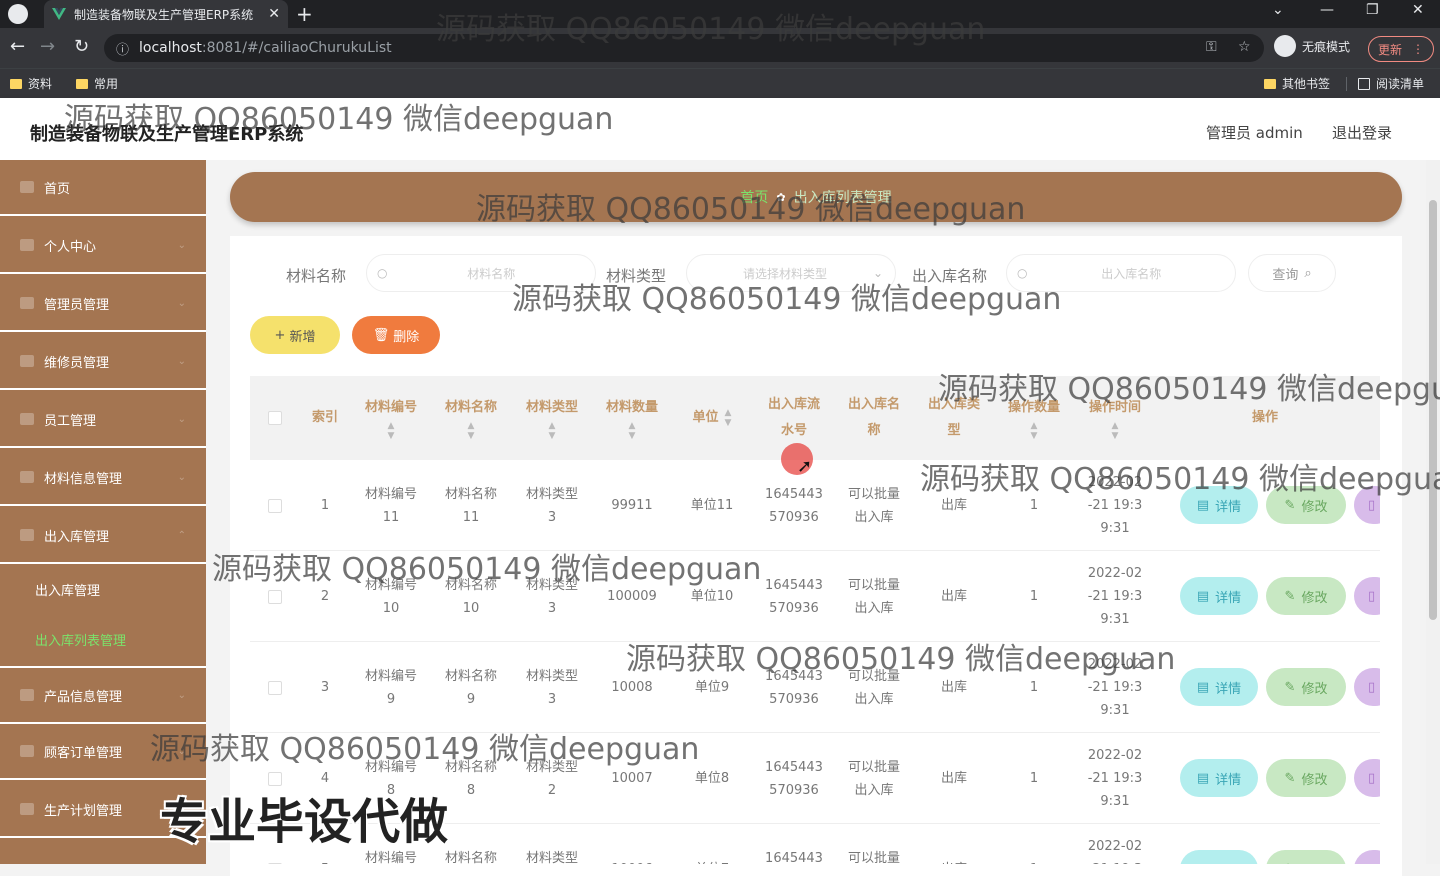 The height and width of the screenshot is (876, 1440). I want to click on browser-tab: 制造装备物联及生产管理ERP系统 ✕, so click(166, 14).